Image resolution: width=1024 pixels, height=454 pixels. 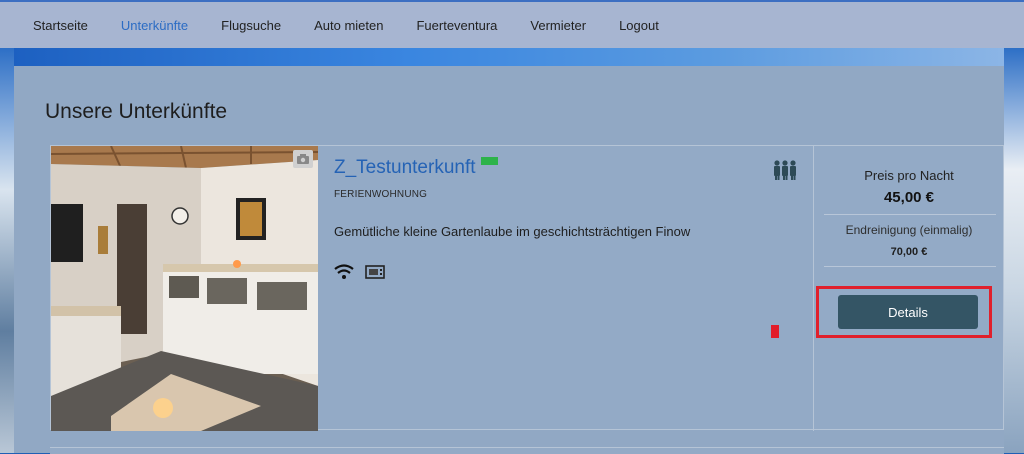 What do you see at coordinates (405, 168) in the screenshot?
I see `listing-title-link: Z_Testunterkunft` at bounding box center [405, 168].